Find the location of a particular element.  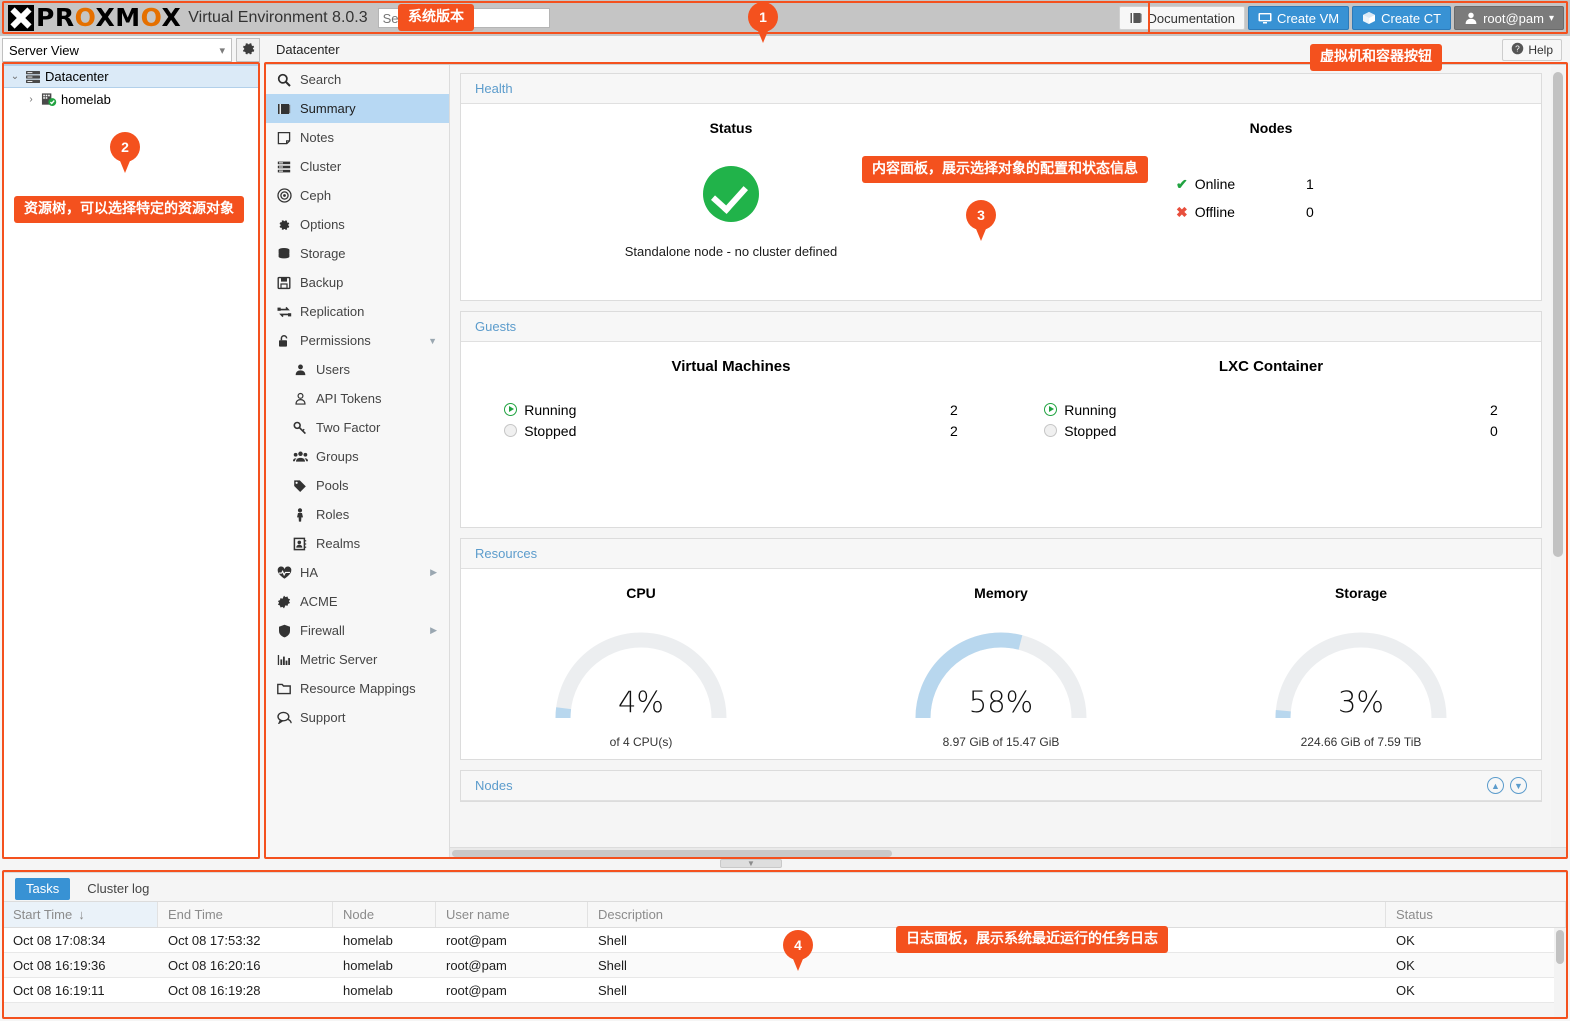

cell-start-time: Oct 08 16:19:11 is located at coordinates (59, 990).